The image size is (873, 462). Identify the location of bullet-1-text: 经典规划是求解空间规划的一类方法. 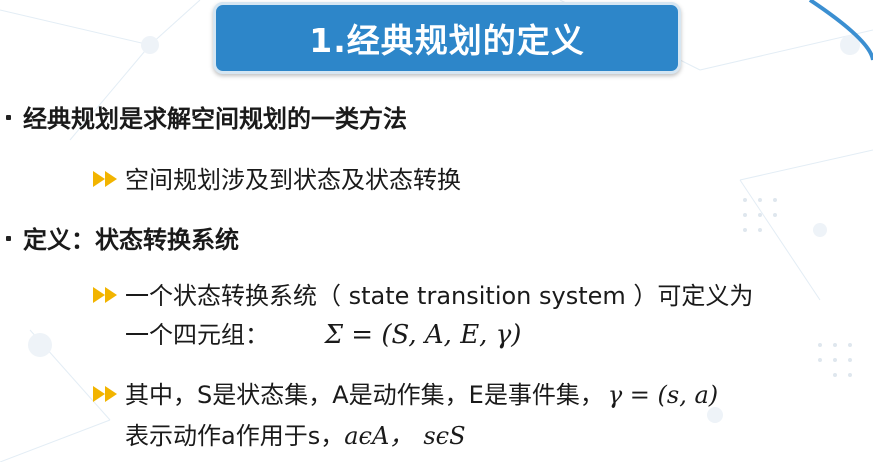
(215, 119).